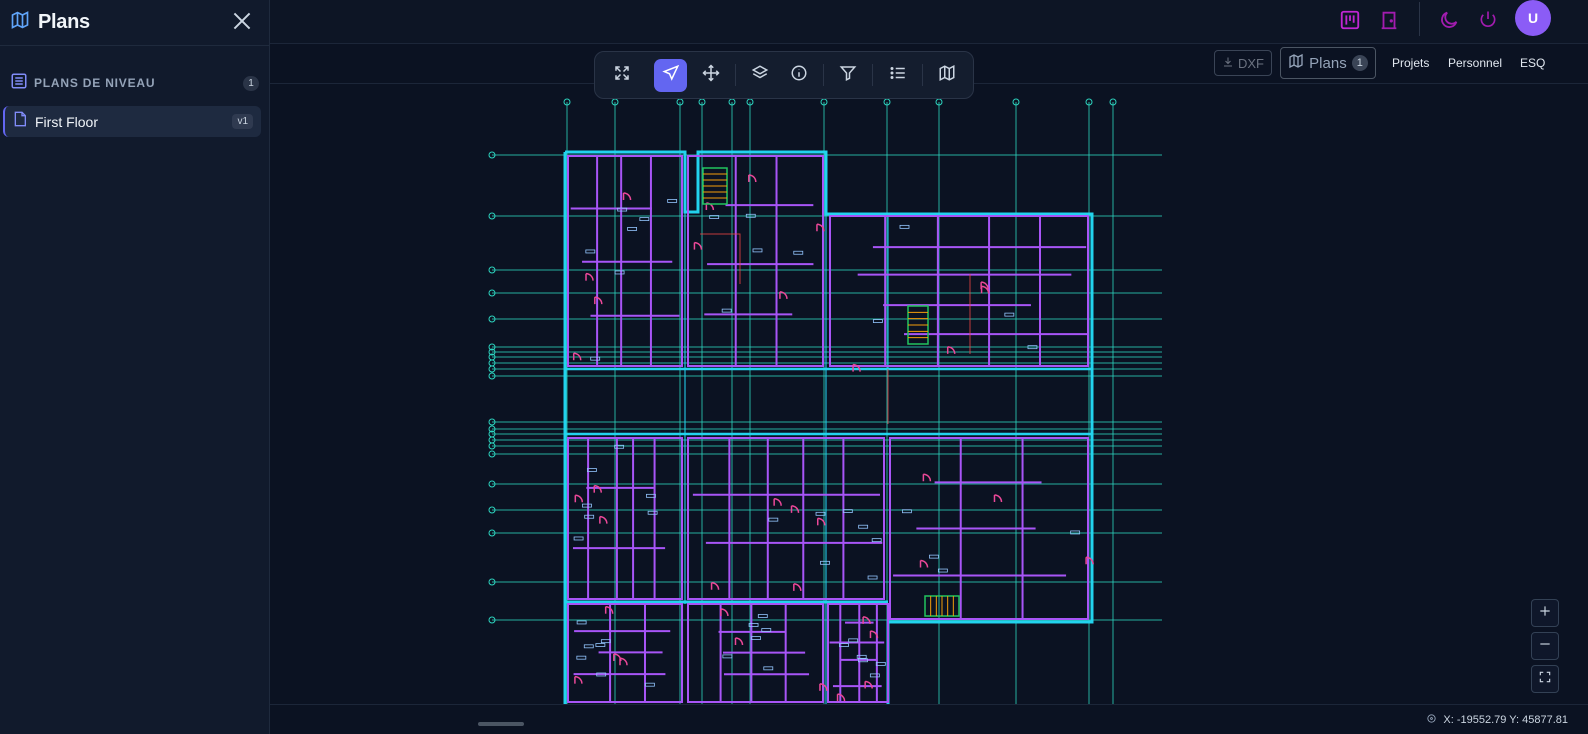 The image size is (1588, 734). What do you see at coordinates (132, 121) in the screenshot?
I see `plan-item-first-floor: First Floor v1` at bounding box center [132, 121].